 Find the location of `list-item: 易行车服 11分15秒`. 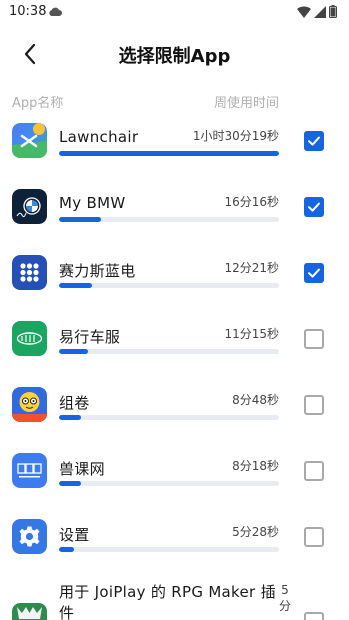

list-item: 易行车服 11分15秒 is located at coordinates (174, 349).